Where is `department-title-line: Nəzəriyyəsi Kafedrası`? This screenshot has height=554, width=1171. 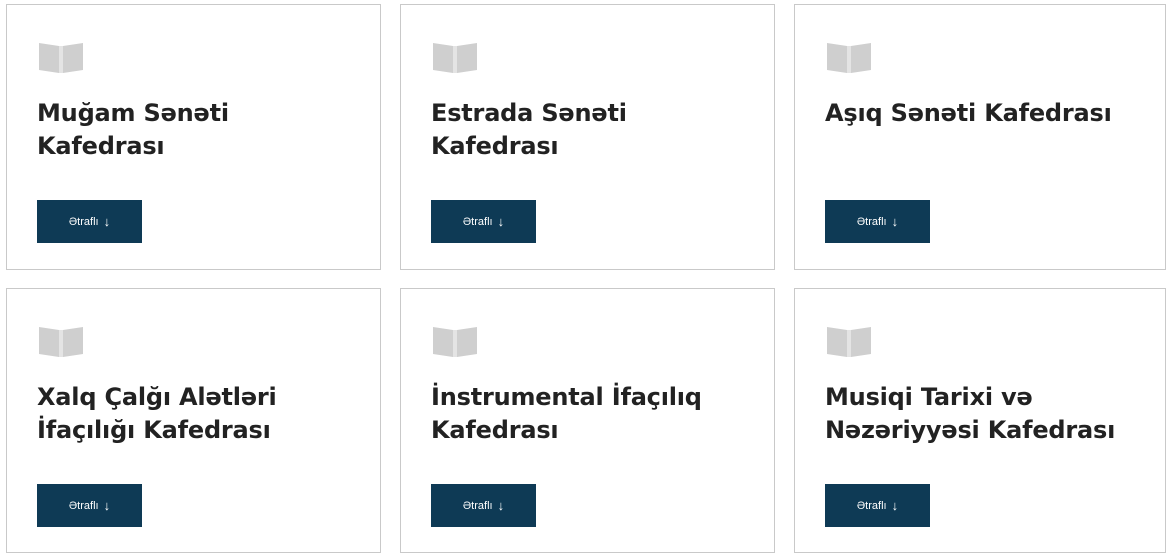 department-title-line: Nəzəriyyəsi Kafedrası is located at coordinates (970, 430).